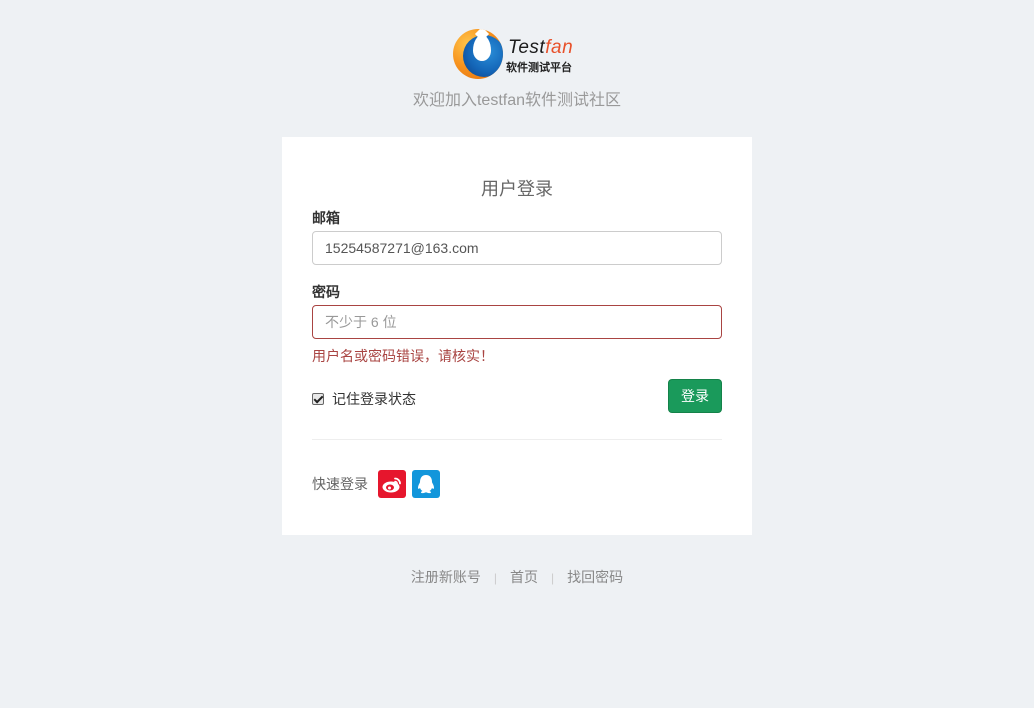 The image size is (1034, 708). I want to click on divider, so click(517, 439).